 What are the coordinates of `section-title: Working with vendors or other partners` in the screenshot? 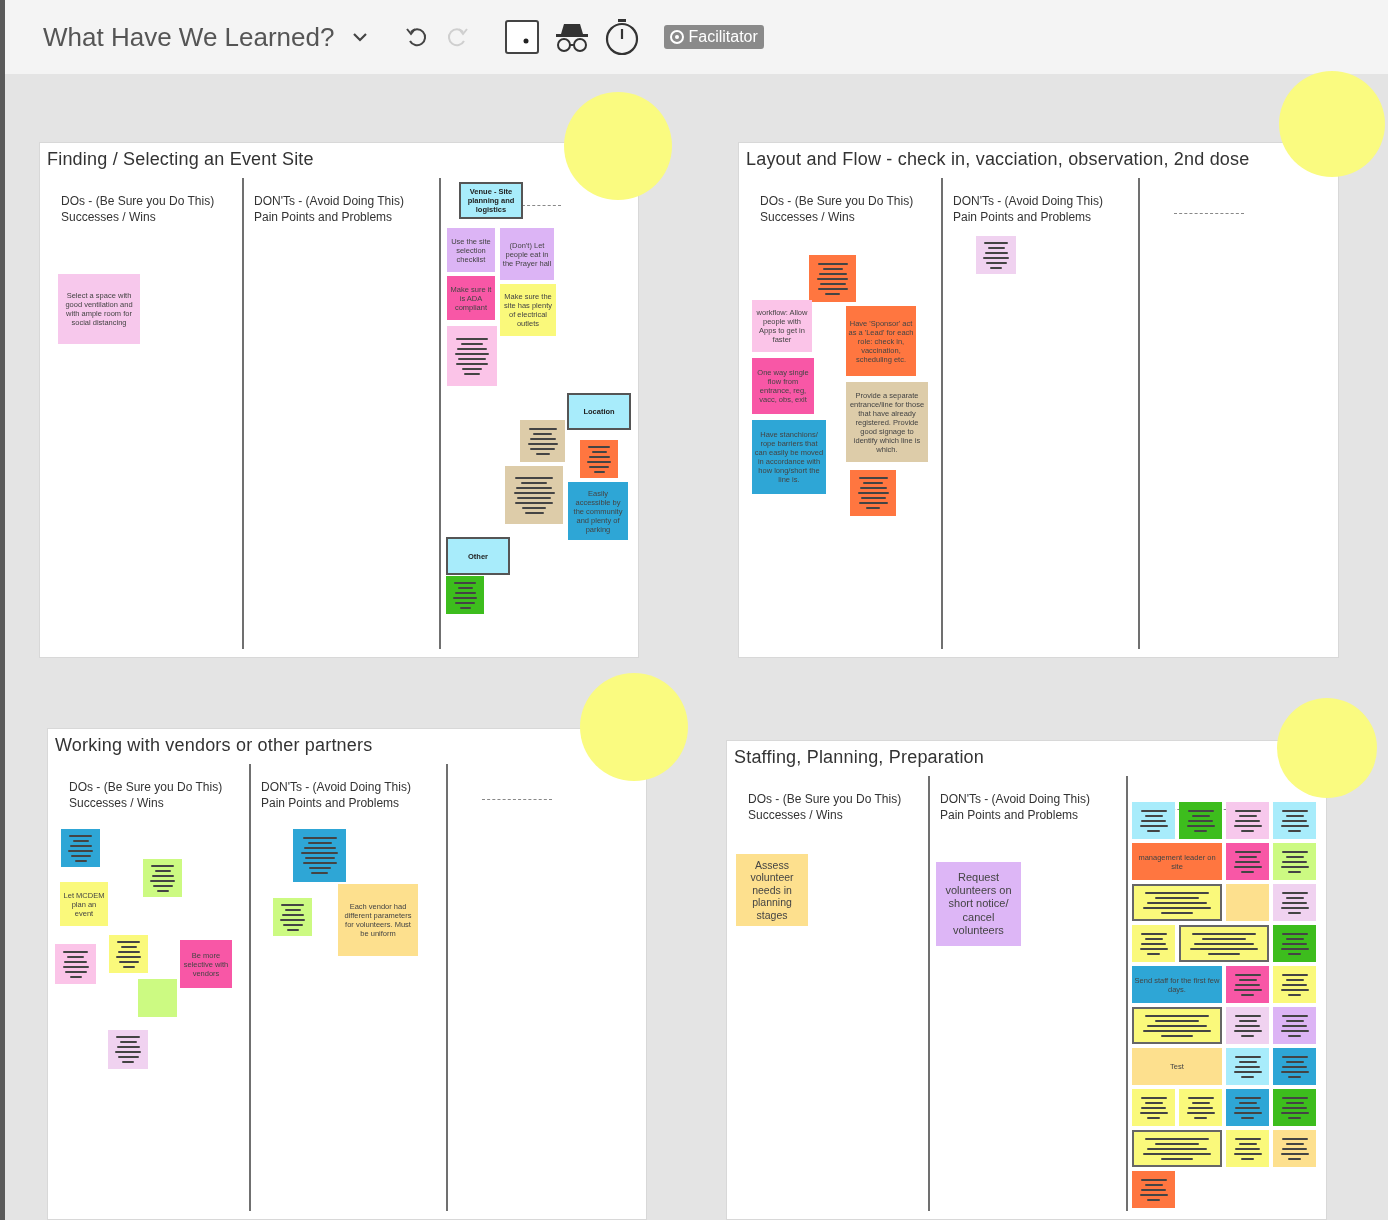 It's located at (214, 745).